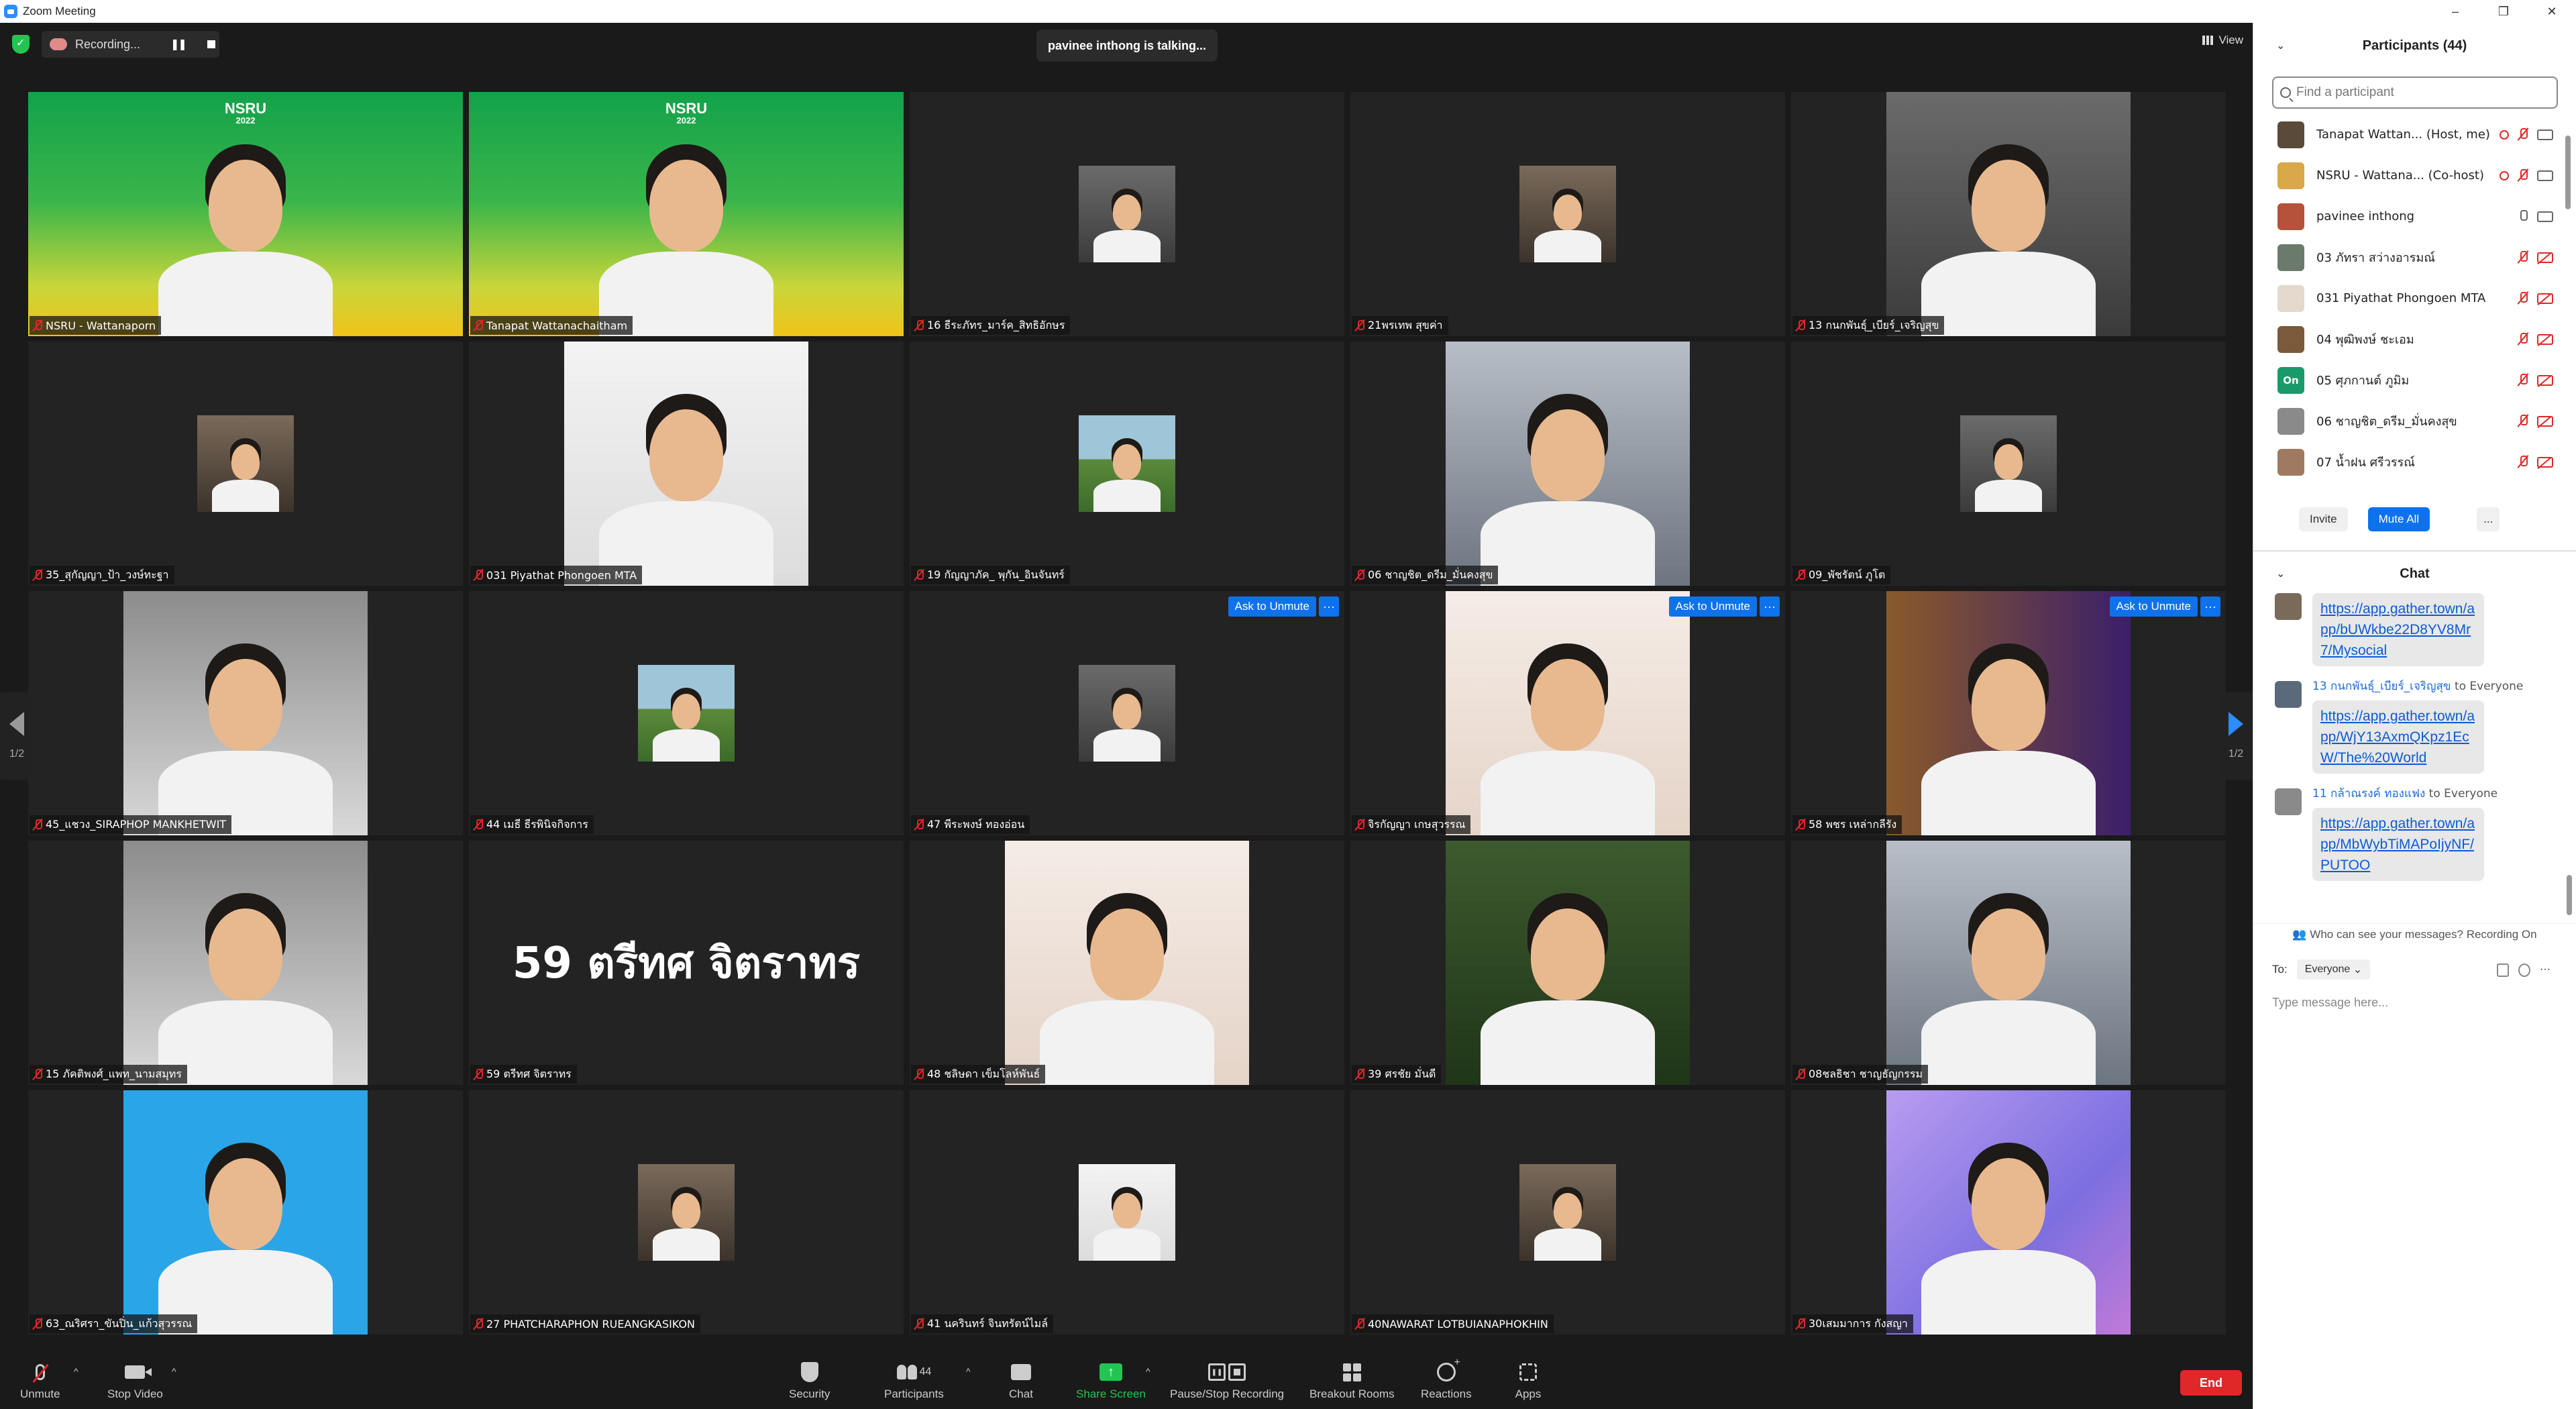 The image size is (2576, 1409). What do you see at coordinates (1567, 464) in the screenshot?
I see `video-tile: 06 ชาญชิต_ดรีม_มั่นคงสุข` at bounding box center [1567, 464].